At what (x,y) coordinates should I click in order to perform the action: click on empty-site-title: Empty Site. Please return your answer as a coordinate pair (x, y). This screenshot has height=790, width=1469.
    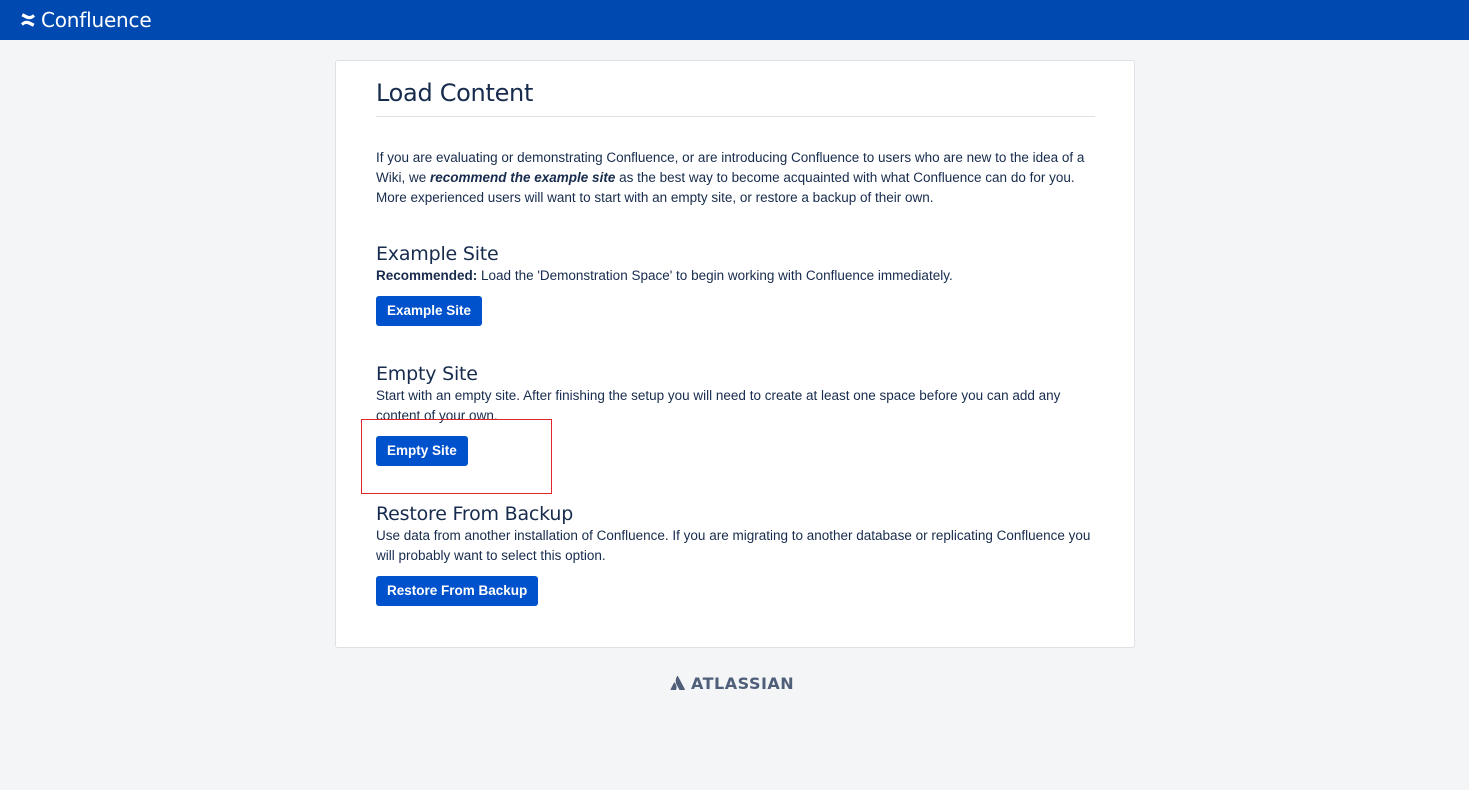
    Looking at the image, I should click on (427, 374).